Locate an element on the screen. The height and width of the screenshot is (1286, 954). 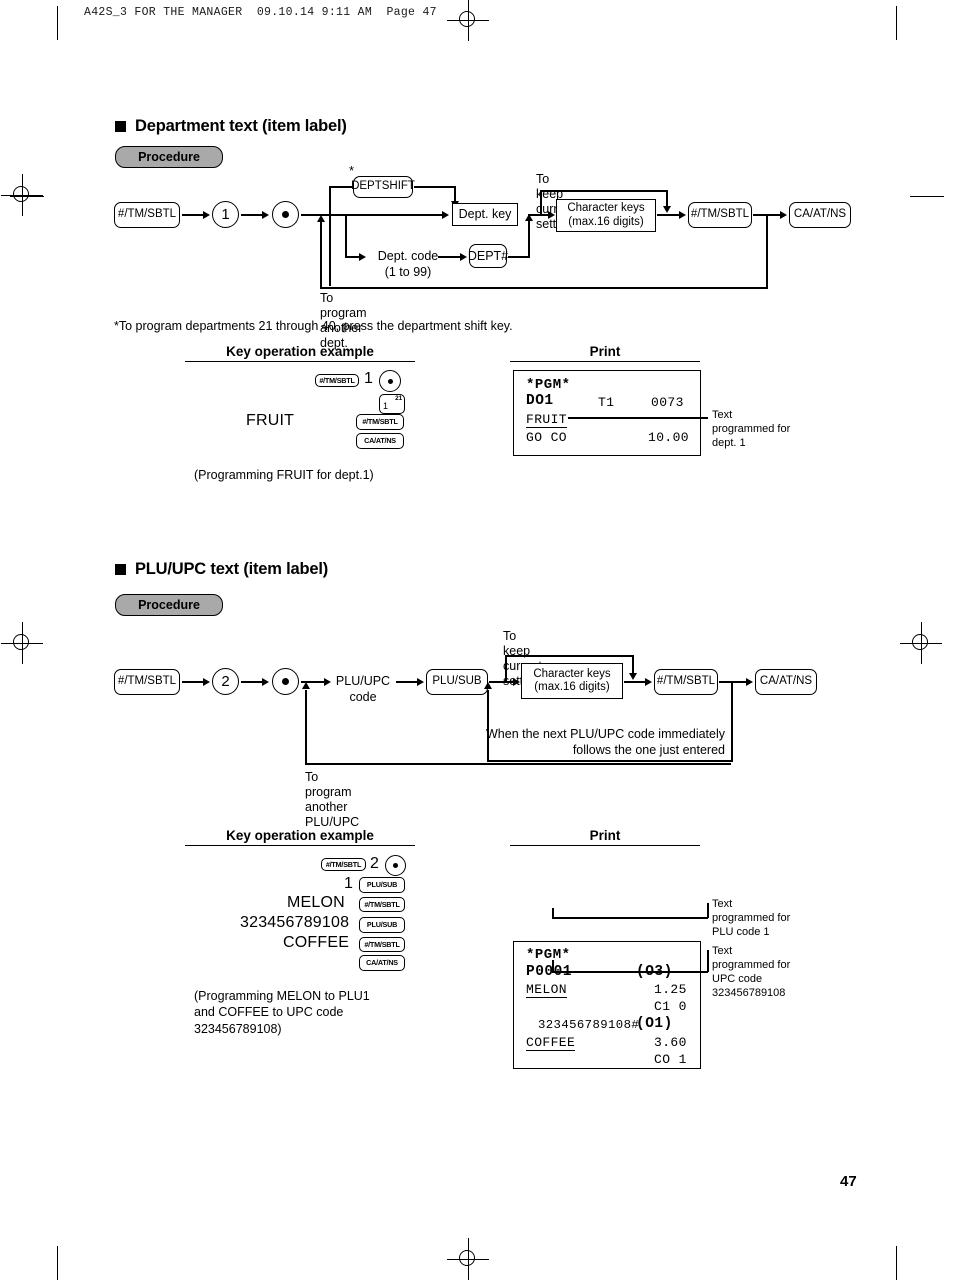
callout2b-l3: UPC code is located at coordinates (737, 979).